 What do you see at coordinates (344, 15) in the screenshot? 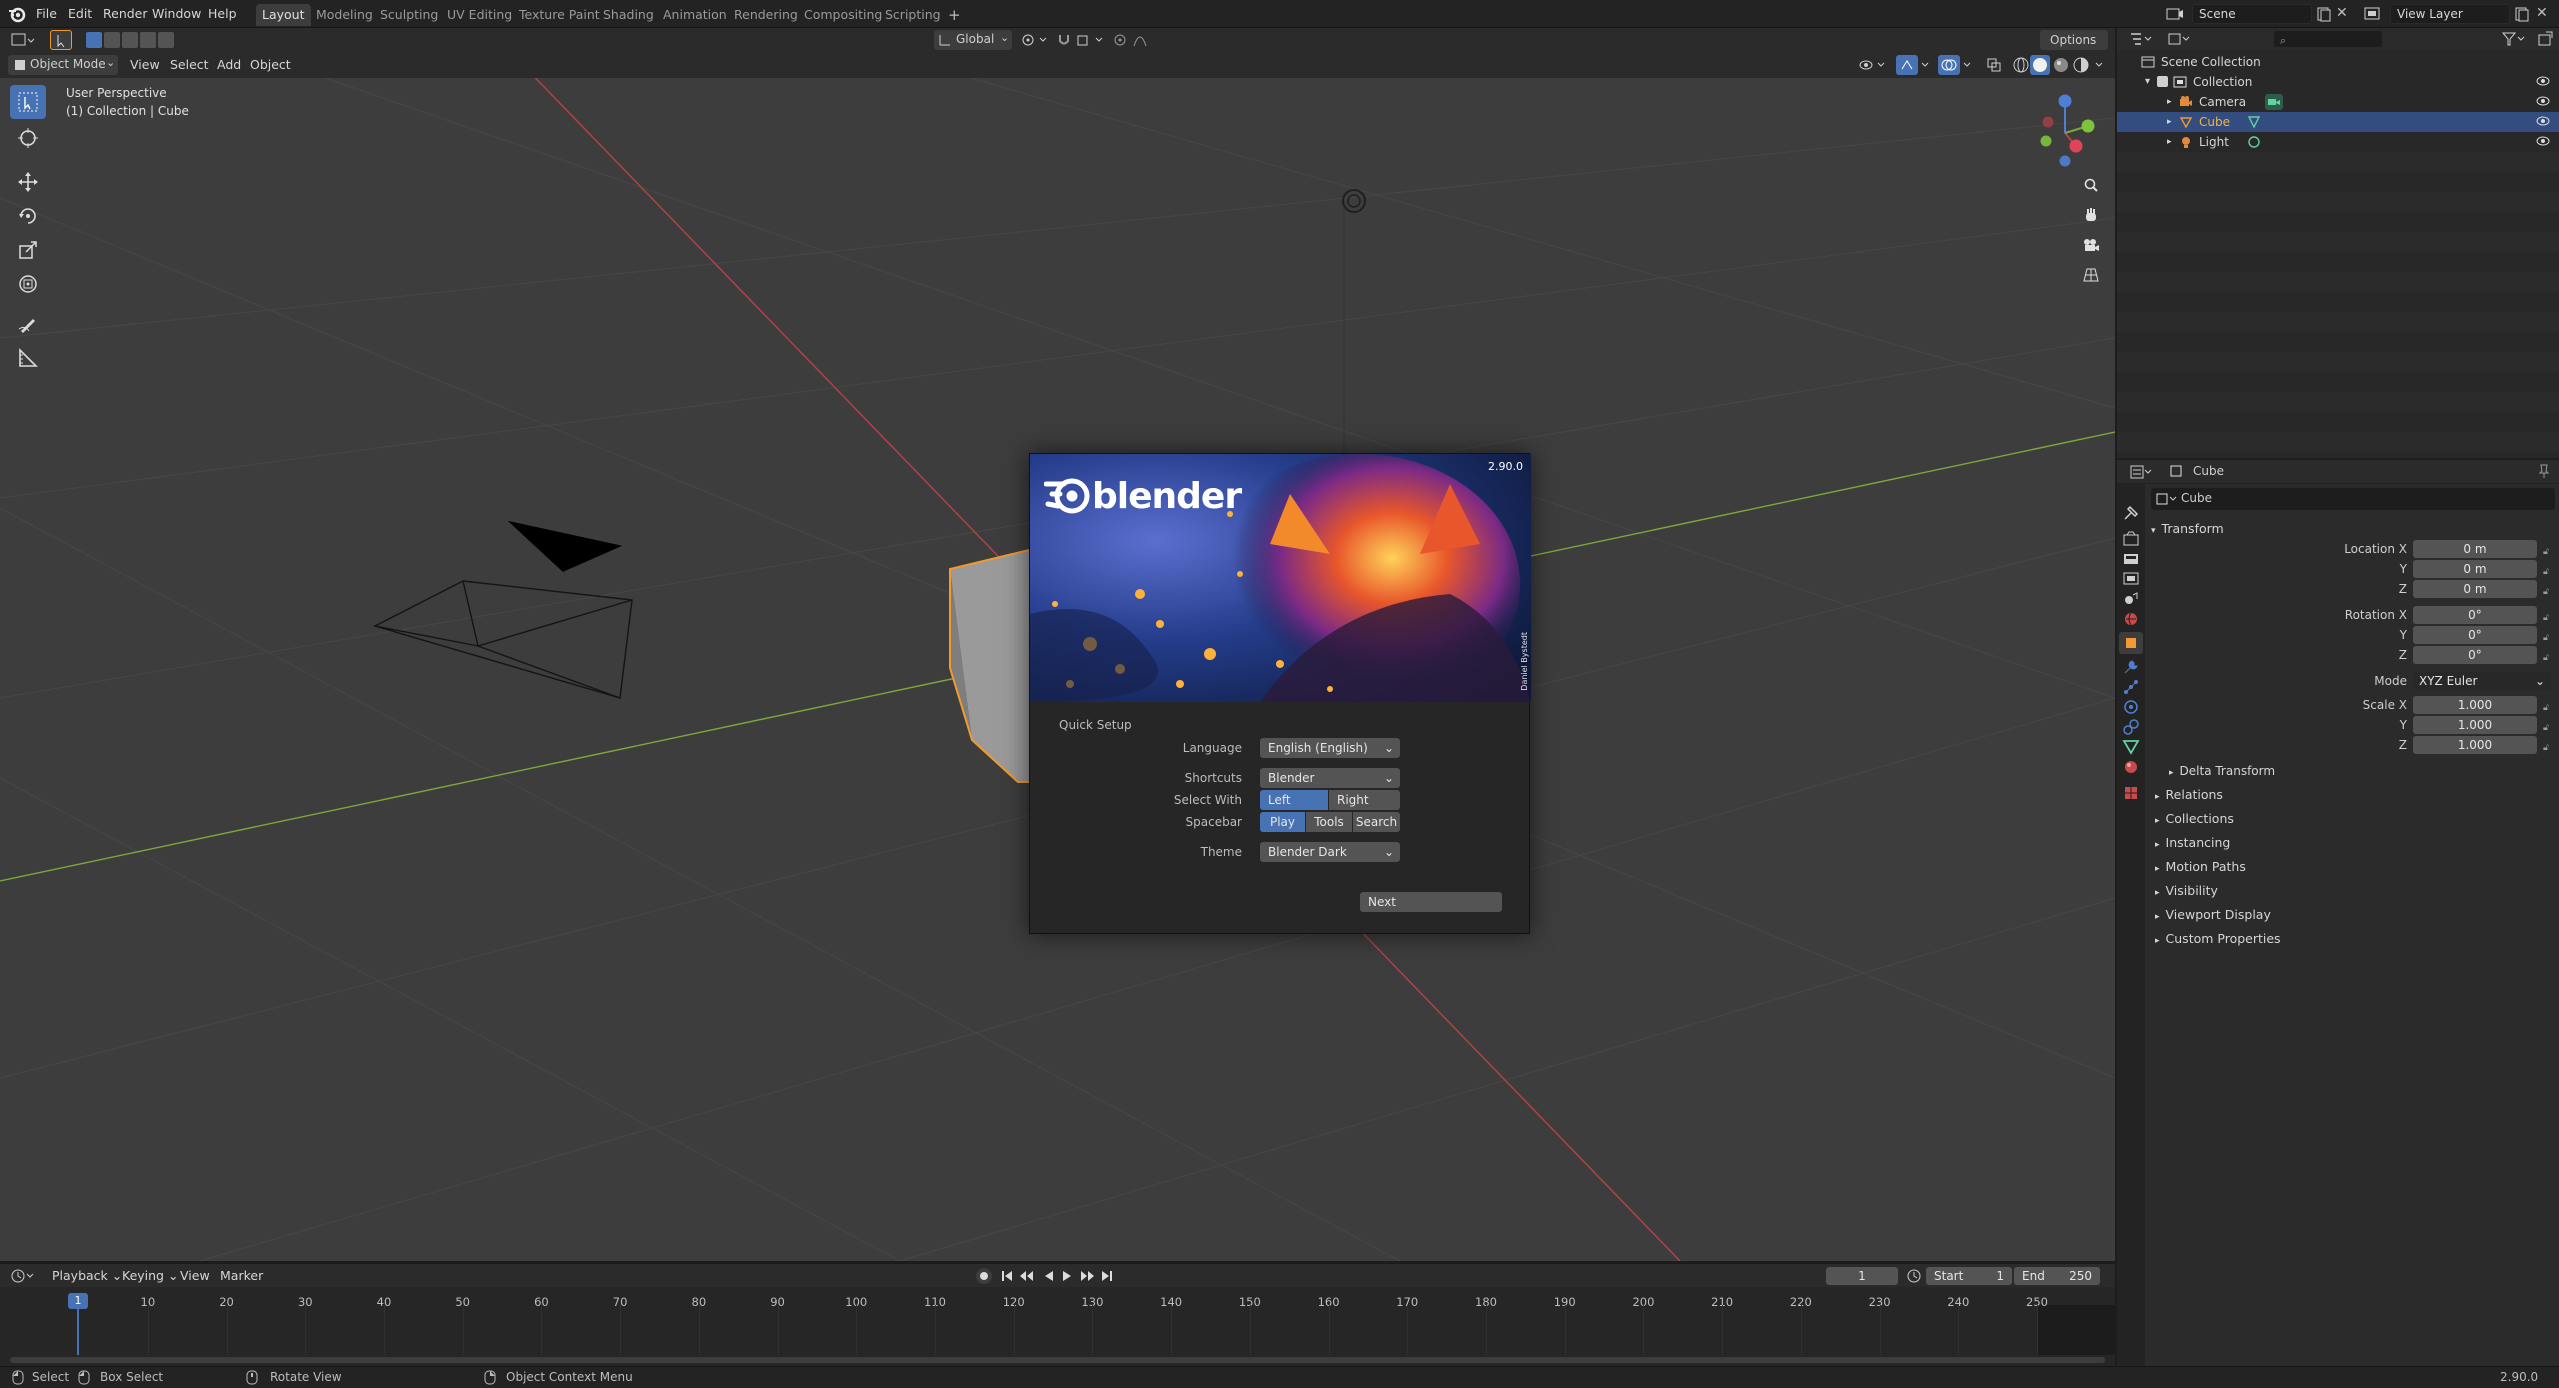
I see `tab-modeling: Modeling` at bounding box center [344, 15].